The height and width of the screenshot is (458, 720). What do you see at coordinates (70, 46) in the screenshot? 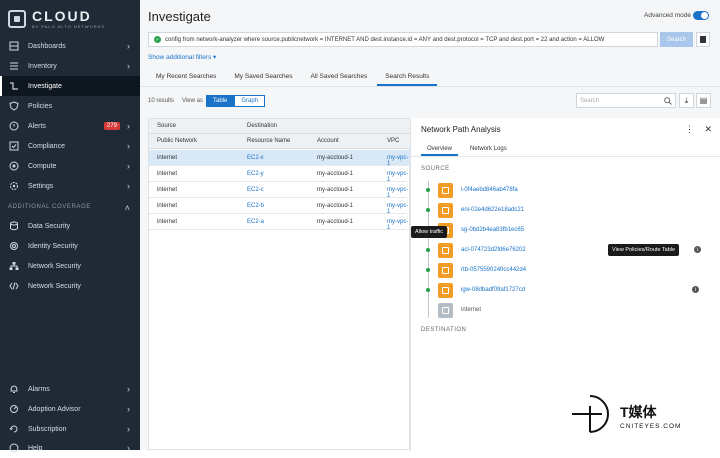
I see `sidebar-item-dashboards: Dashboards ›` at bounding box center [70, 46].